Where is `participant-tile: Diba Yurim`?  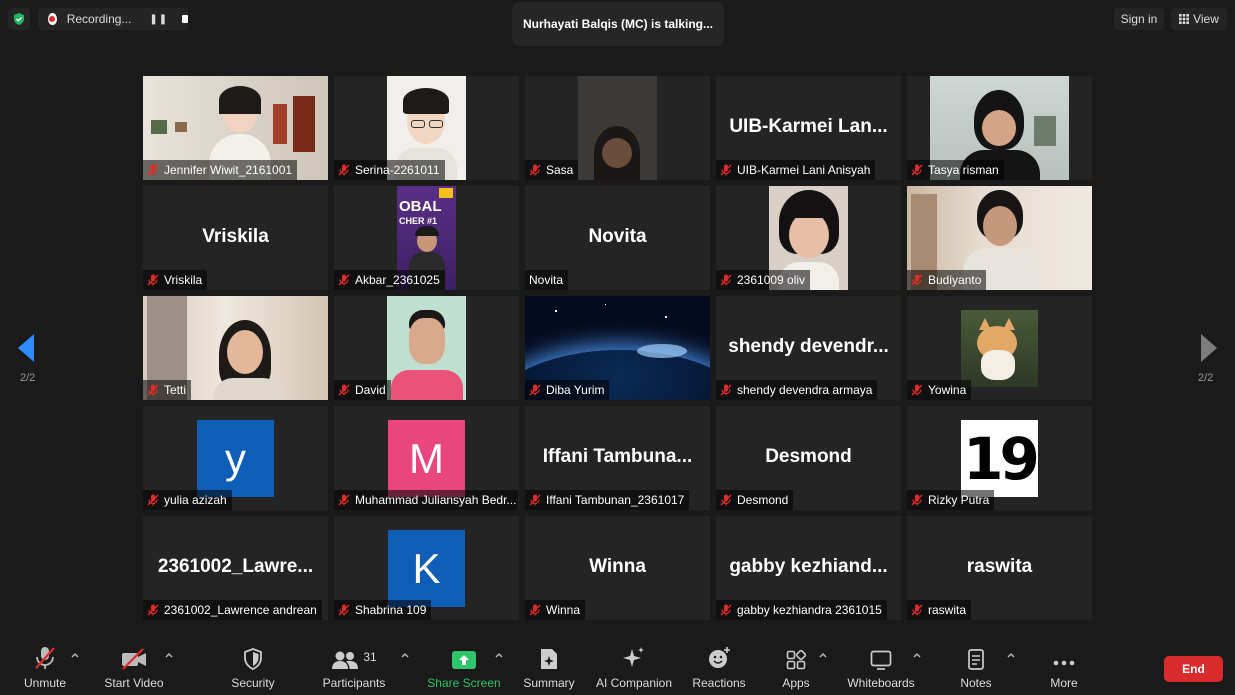 participant-tile: Diba Yurim is located at coordinates (617, 348).